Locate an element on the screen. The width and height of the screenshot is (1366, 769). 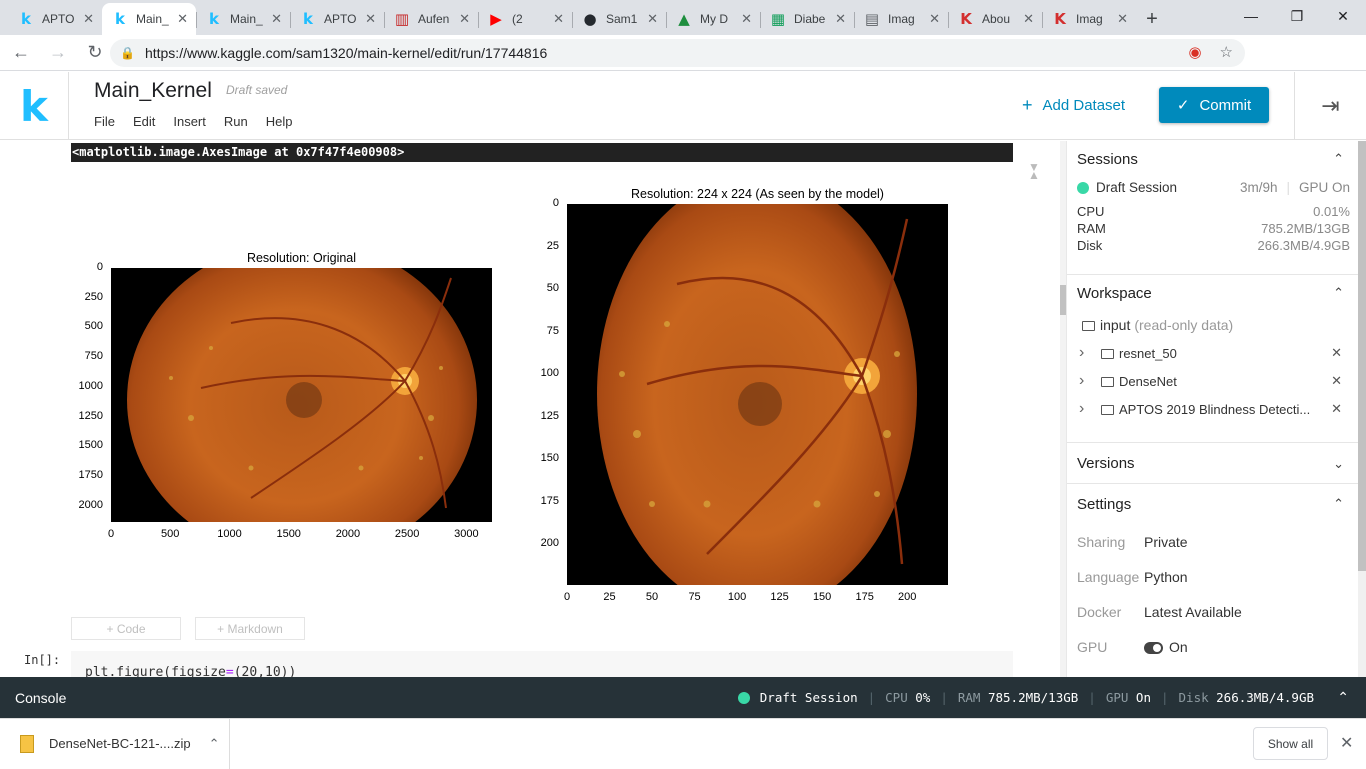
close-download-bar-icon: ✕ is located at coordinates (1346, 743).